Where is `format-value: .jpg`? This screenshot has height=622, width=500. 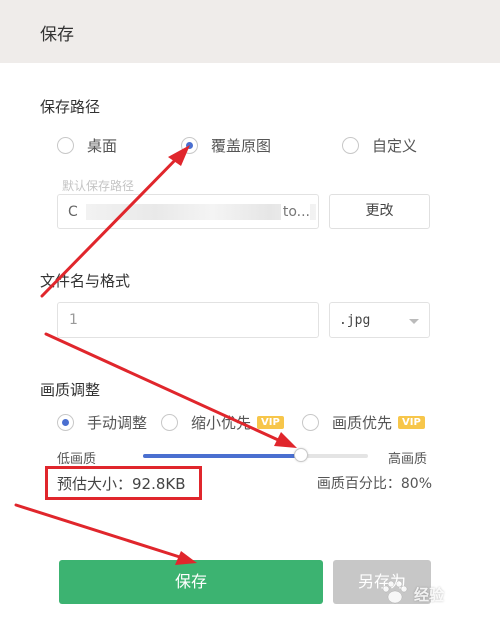 format-value: .jpg is located at coordinates (355, 320).